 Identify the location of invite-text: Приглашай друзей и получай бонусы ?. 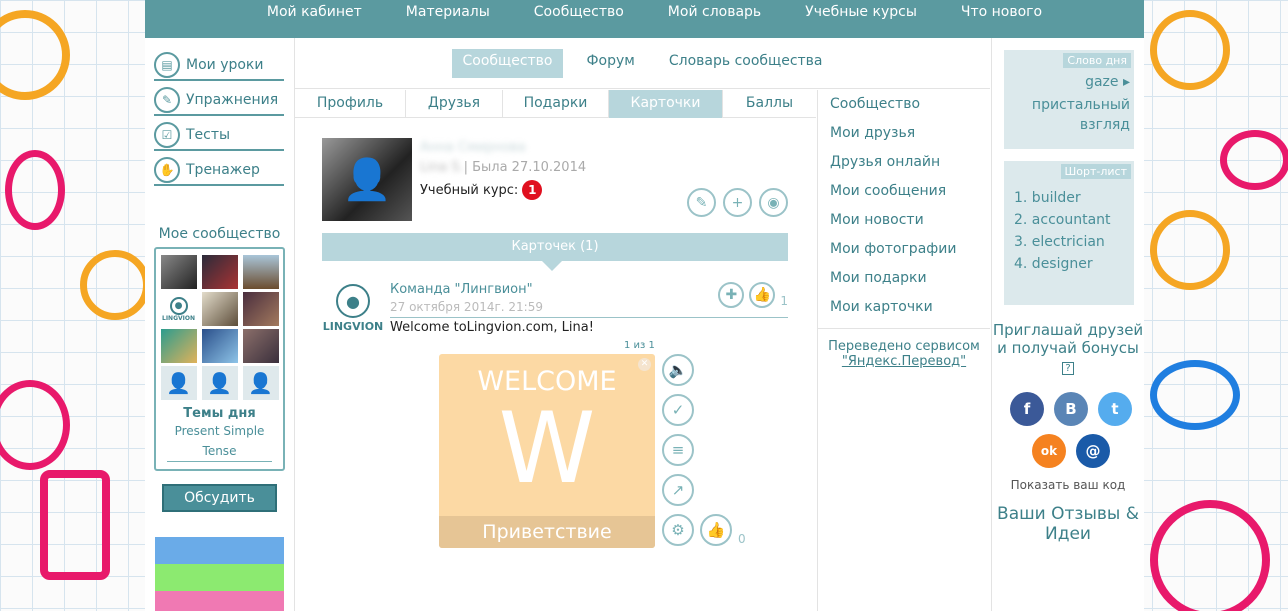
(1068, 349).